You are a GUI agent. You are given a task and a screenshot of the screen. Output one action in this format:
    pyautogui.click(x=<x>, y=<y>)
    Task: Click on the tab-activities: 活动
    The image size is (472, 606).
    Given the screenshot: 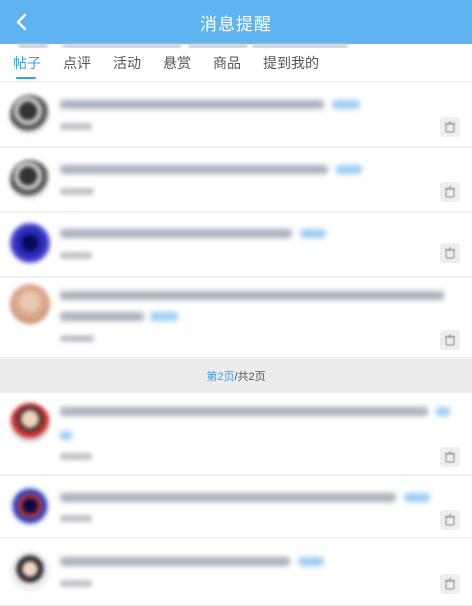 What is the action you would take?
    pyautogui.click(x=127, y=65)
    